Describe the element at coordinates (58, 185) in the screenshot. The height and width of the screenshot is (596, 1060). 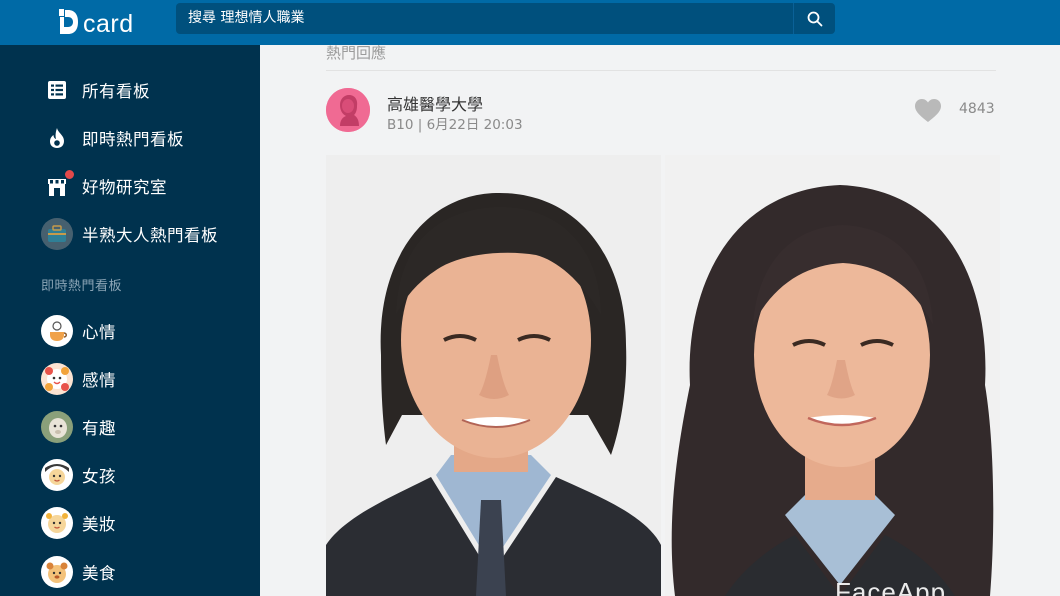
I see `store-icon` at that location.